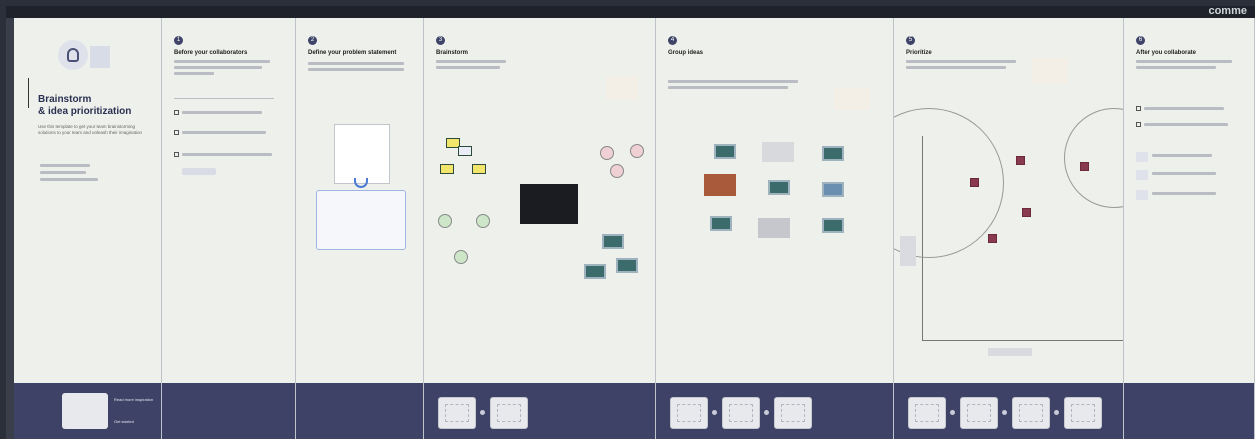  Describe the element at coordinates (1050, 71) in the screenshot. I see `tip-note` at that location.